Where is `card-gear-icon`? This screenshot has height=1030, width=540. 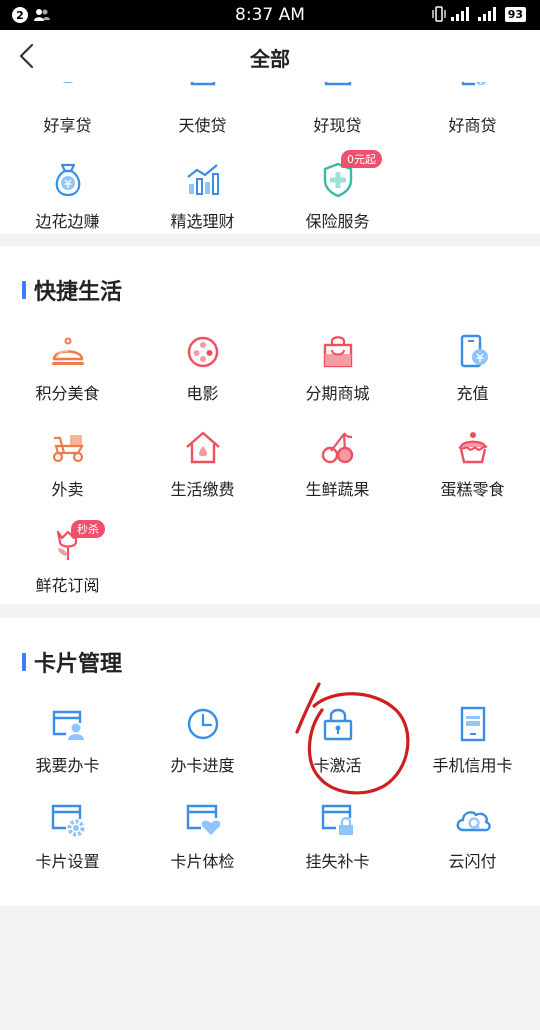
card-gear-icon is located at coordinates (67, 820).